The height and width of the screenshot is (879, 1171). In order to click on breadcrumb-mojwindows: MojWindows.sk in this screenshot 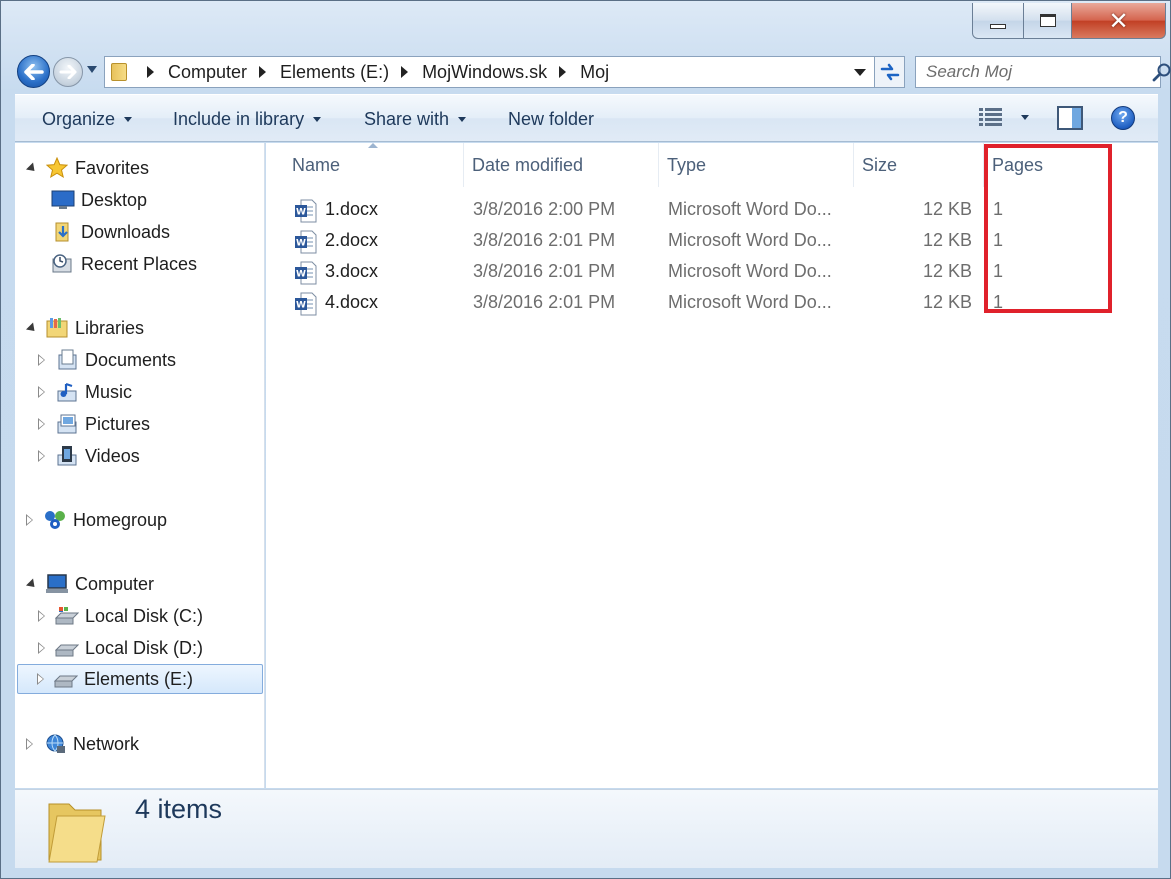, I will do `click(484, 72)`.